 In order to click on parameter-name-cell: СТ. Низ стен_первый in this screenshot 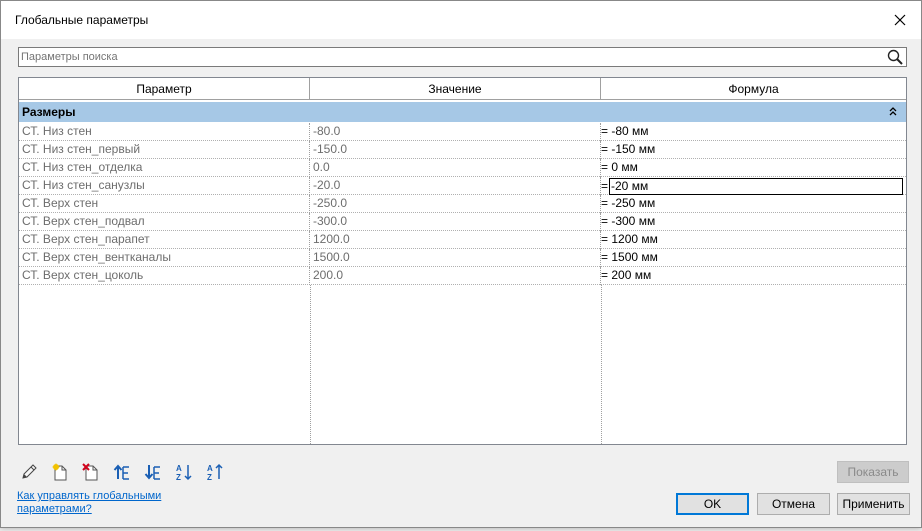, I will do `click(164, 150)`.